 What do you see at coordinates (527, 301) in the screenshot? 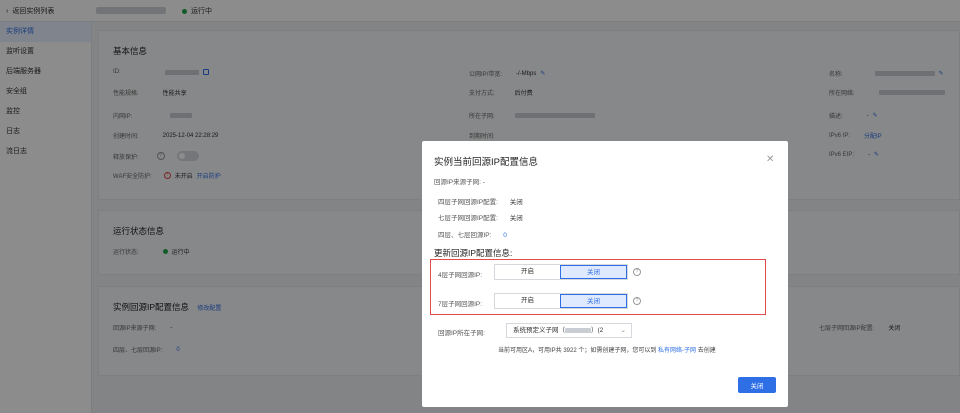
I see `row7-on-option: 开启` at bounding box center [527, 301].